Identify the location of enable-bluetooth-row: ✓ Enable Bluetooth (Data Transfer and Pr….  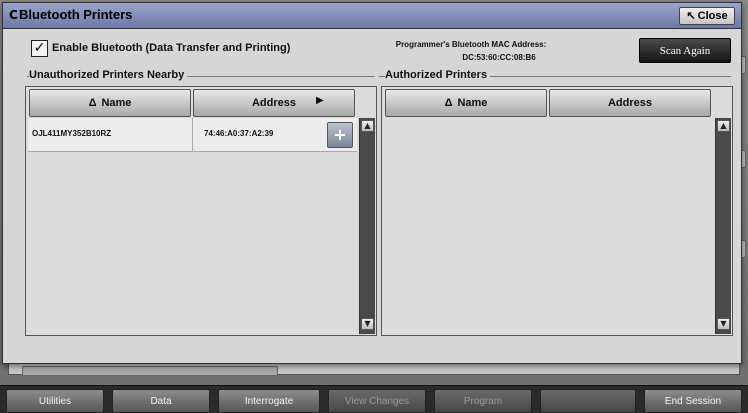
(160, 48).